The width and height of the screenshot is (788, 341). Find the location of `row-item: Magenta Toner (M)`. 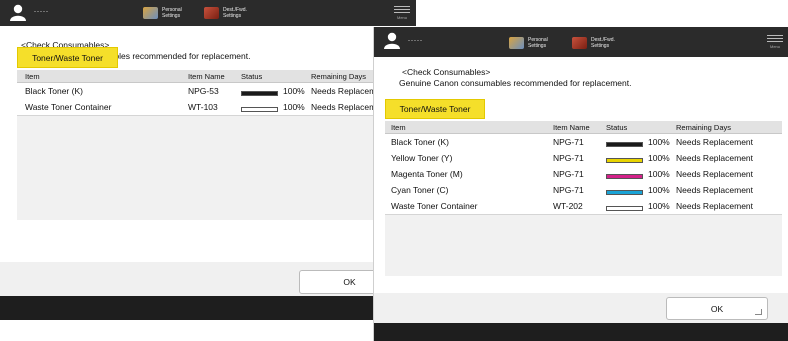

row-item: Magenta Toner (M) is located at coordinates (427, 174).